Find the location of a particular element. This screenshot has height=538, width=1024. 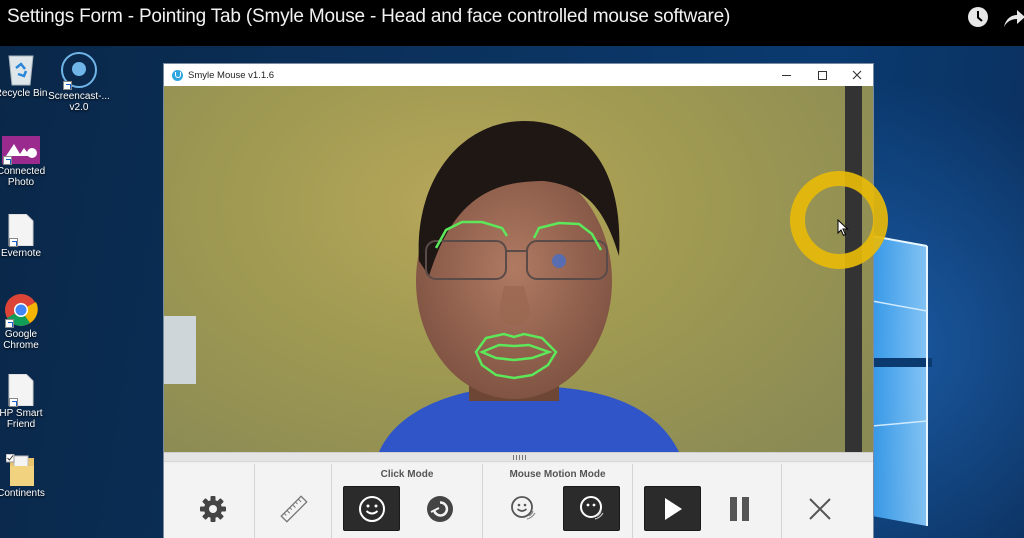

gear-icon is located at coordinates (212, 508).